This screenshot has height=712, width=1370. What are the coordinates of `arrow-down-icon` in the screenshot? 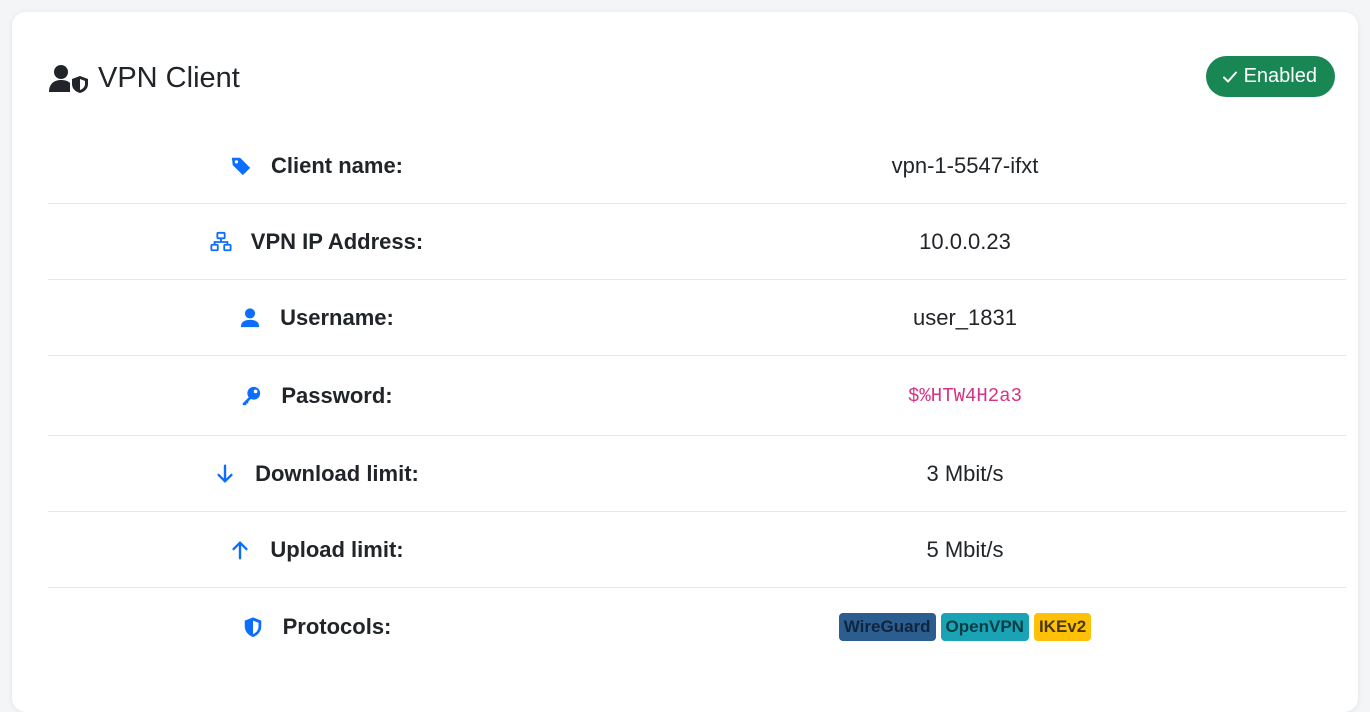 It's located at (225, 474).